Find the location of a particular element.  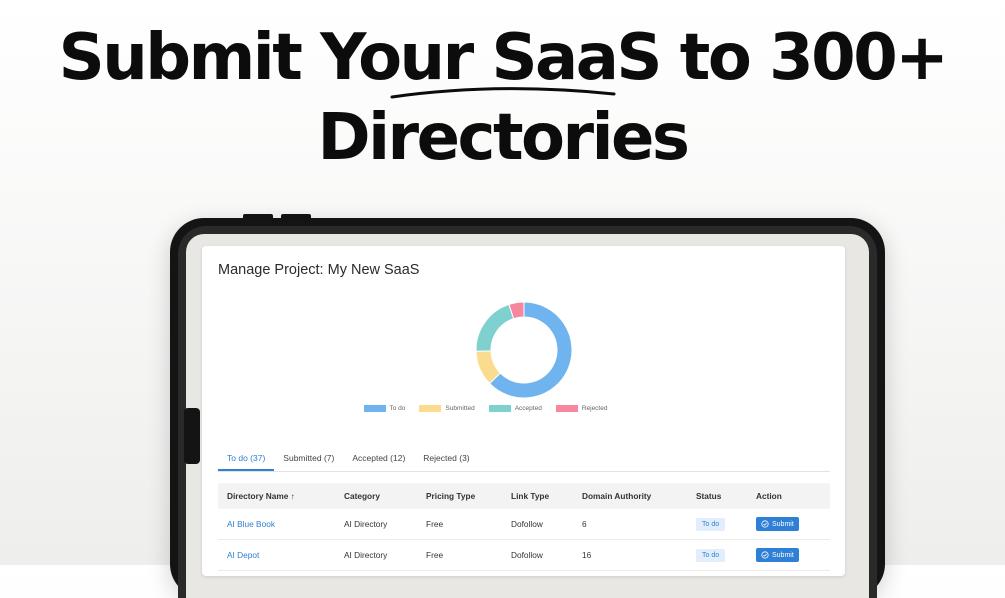

legend-item-rejected: Rejected is located at coordinates (581, 408).